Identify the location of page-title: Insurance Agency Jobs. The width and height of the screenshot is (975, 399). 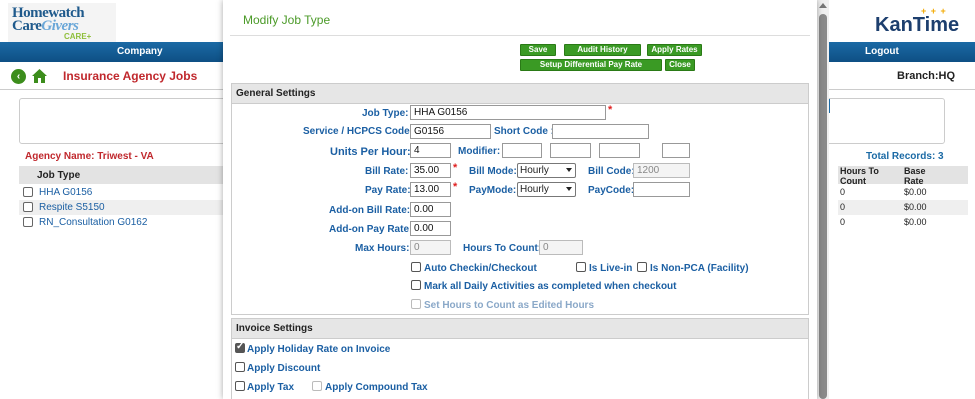
(130, 76).